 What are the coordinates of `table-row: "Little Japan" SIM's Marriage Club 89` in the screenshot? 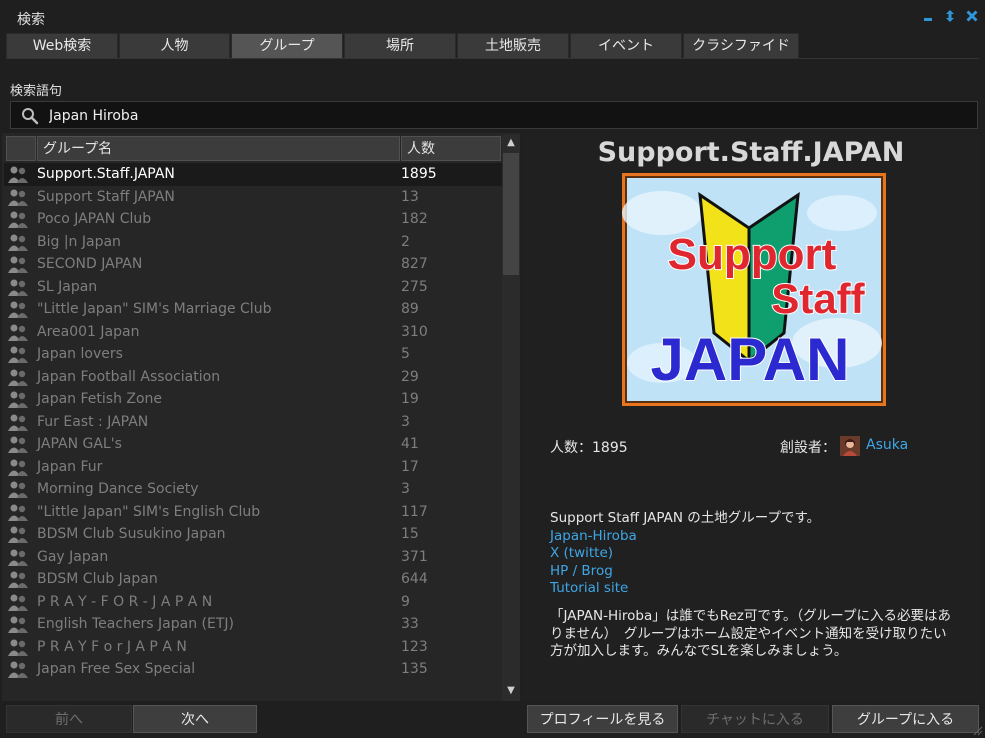 It's located at (253, 309).